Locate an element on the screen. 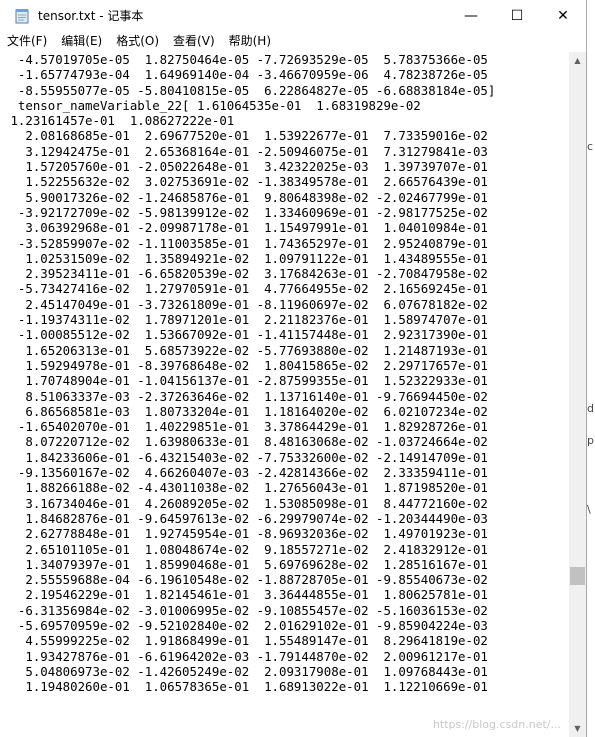  maximize-icon: ☐ is located at coordinates (517, 15).